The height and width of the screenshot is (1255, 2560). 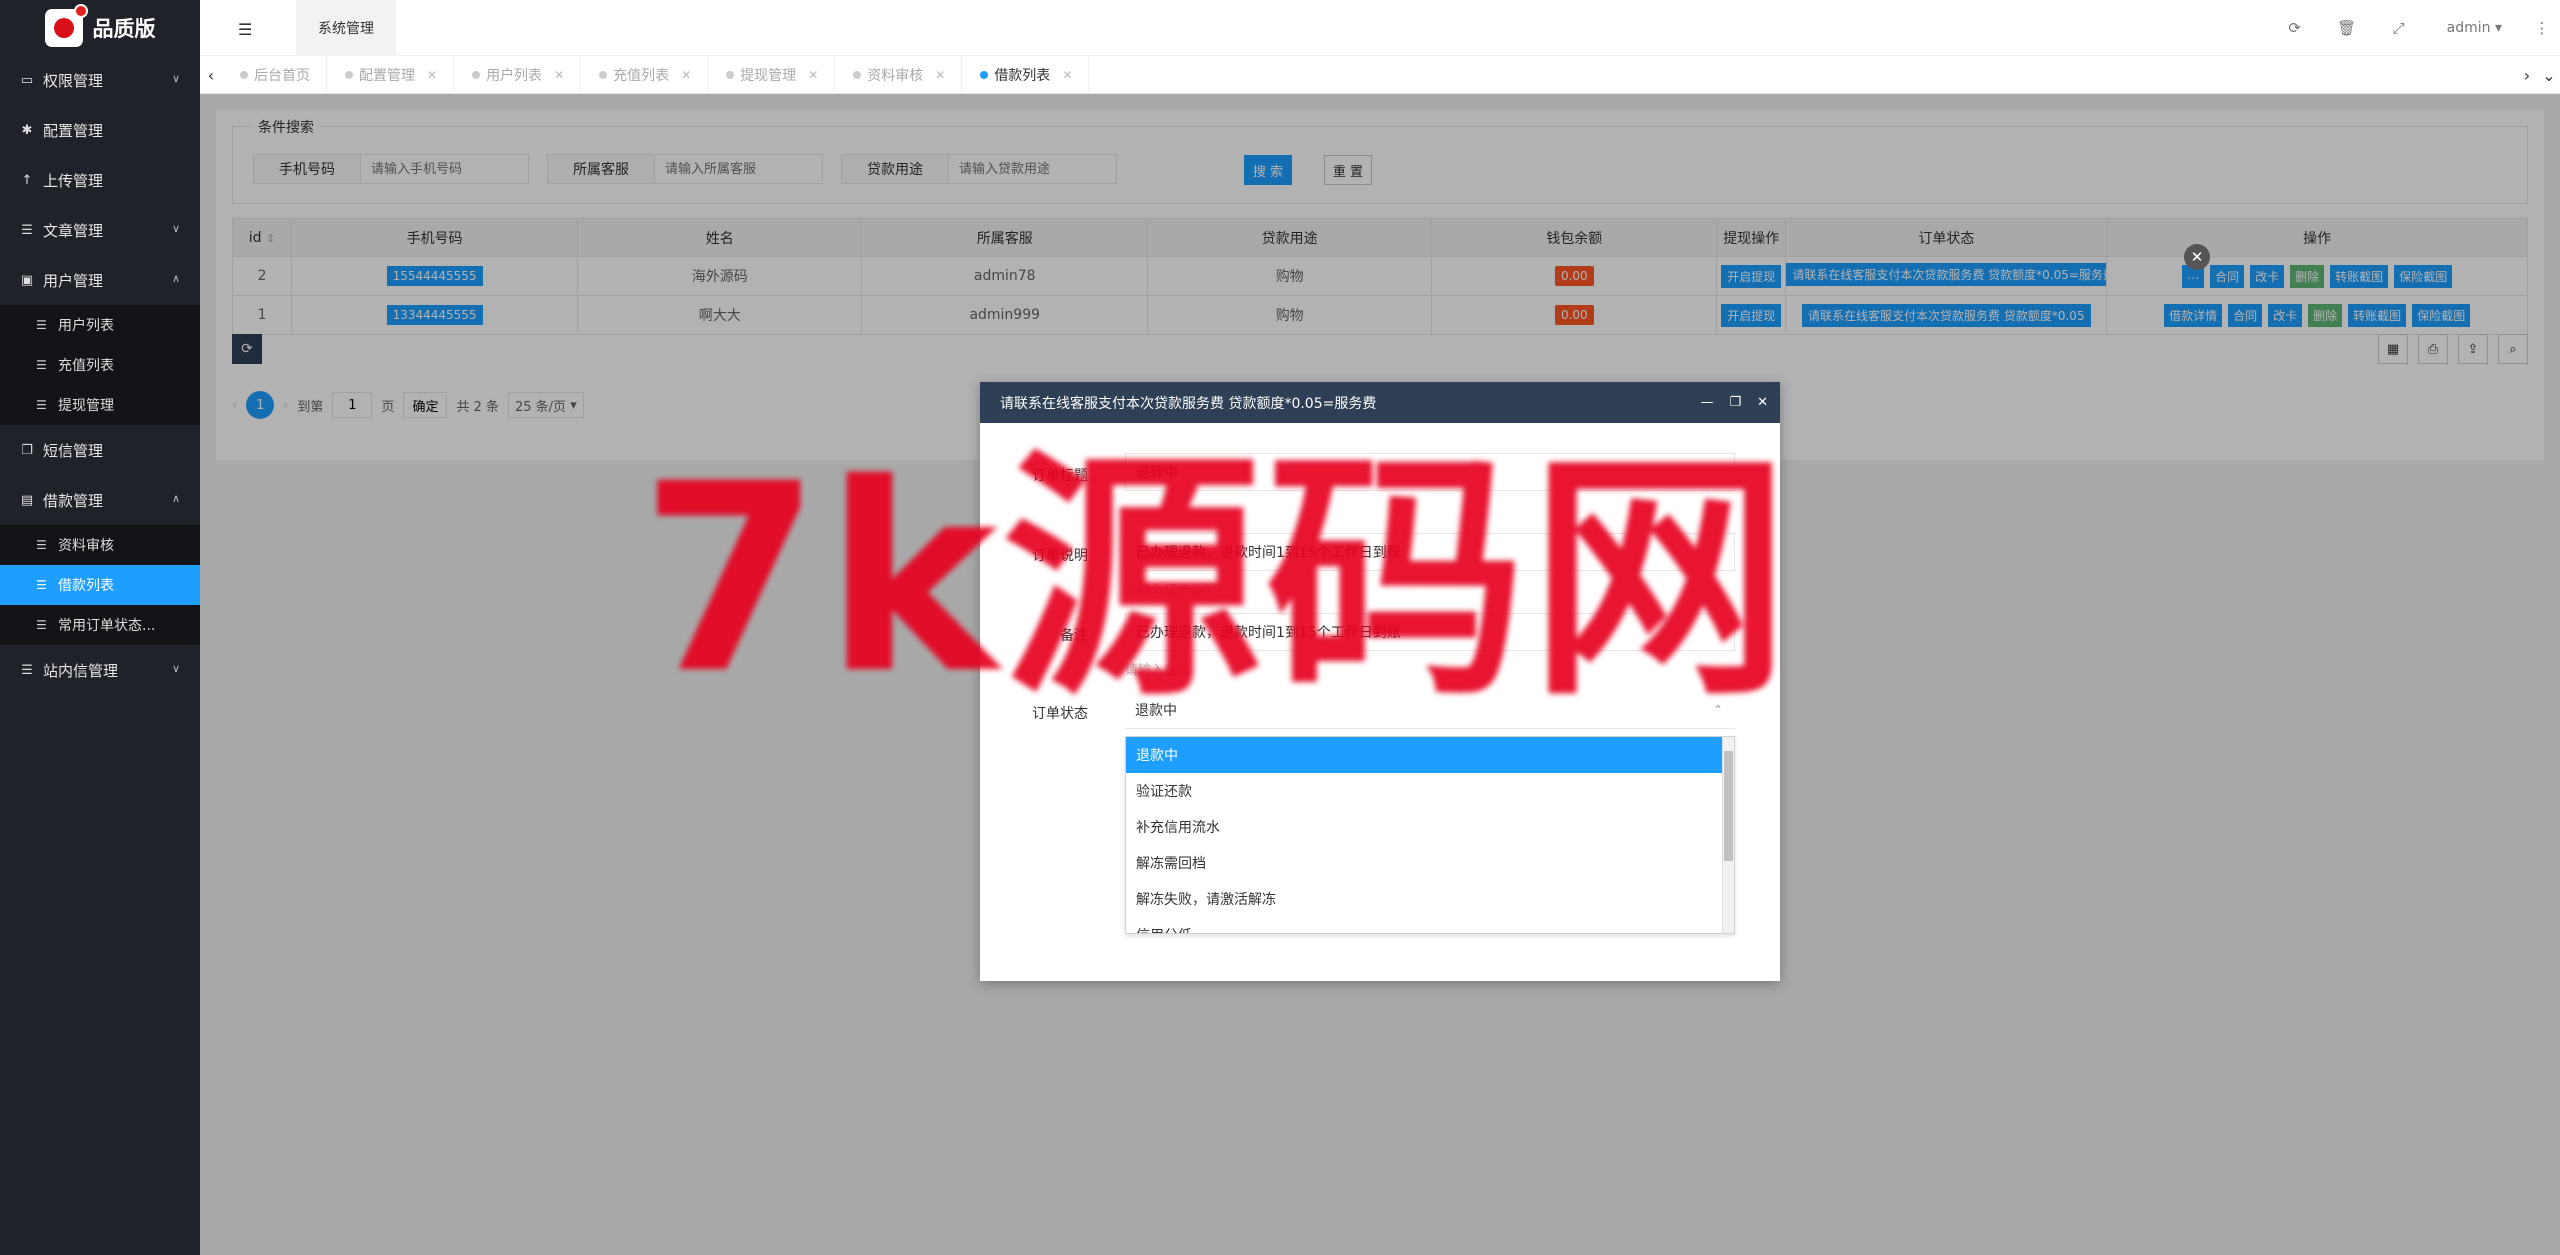 I want to click on more-icon: ⋮, so click(x=2542, y=28).